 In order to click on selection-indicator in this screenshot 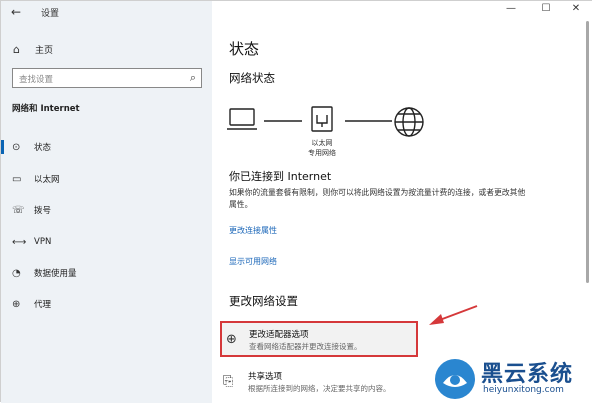, I will do `click(2, 147)`.